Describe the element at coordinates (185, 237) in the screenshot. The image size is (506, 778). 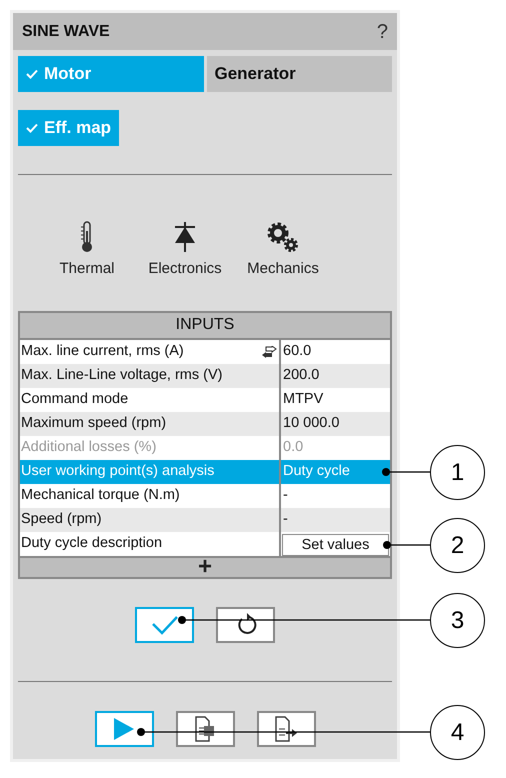
I see `diode-icon` at that location.